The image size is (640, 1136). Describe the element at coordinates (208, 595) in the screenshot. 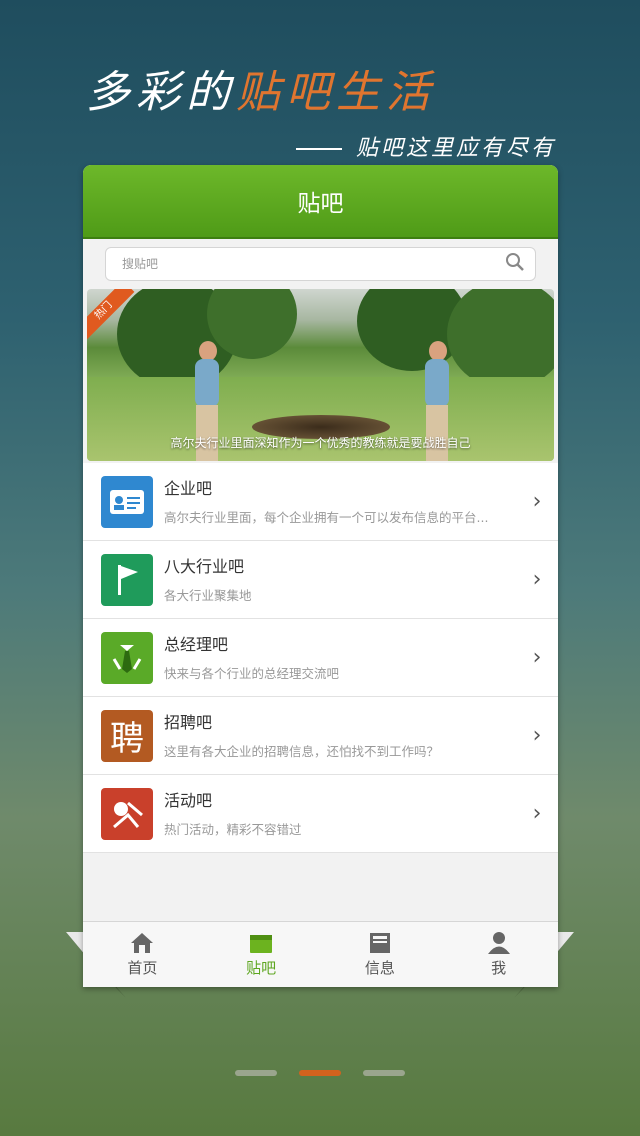

I see `item-desc: 各大行业聚集地` at that location.